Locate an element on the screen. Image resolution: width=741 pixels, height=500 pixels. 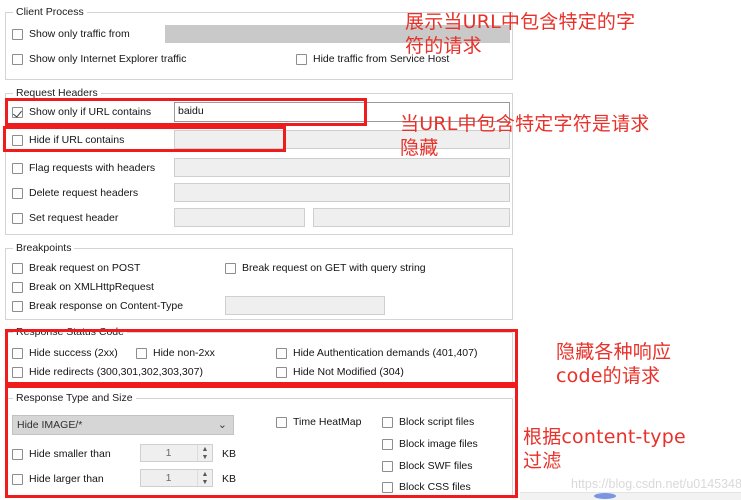
group-request-headers-title: Request Headers is located at coordinates (57, 93).